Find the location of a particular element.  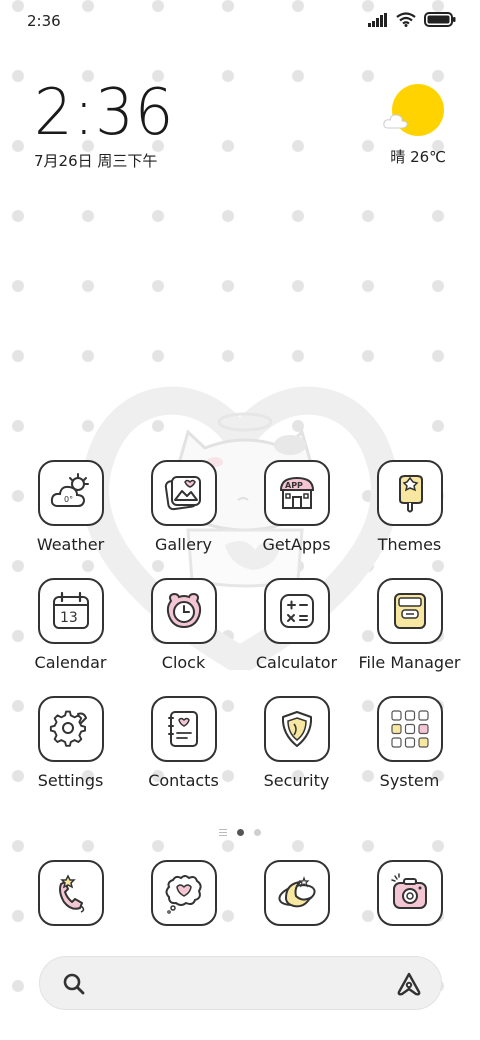

app-label: Clock is located at coordinates (183, 662).